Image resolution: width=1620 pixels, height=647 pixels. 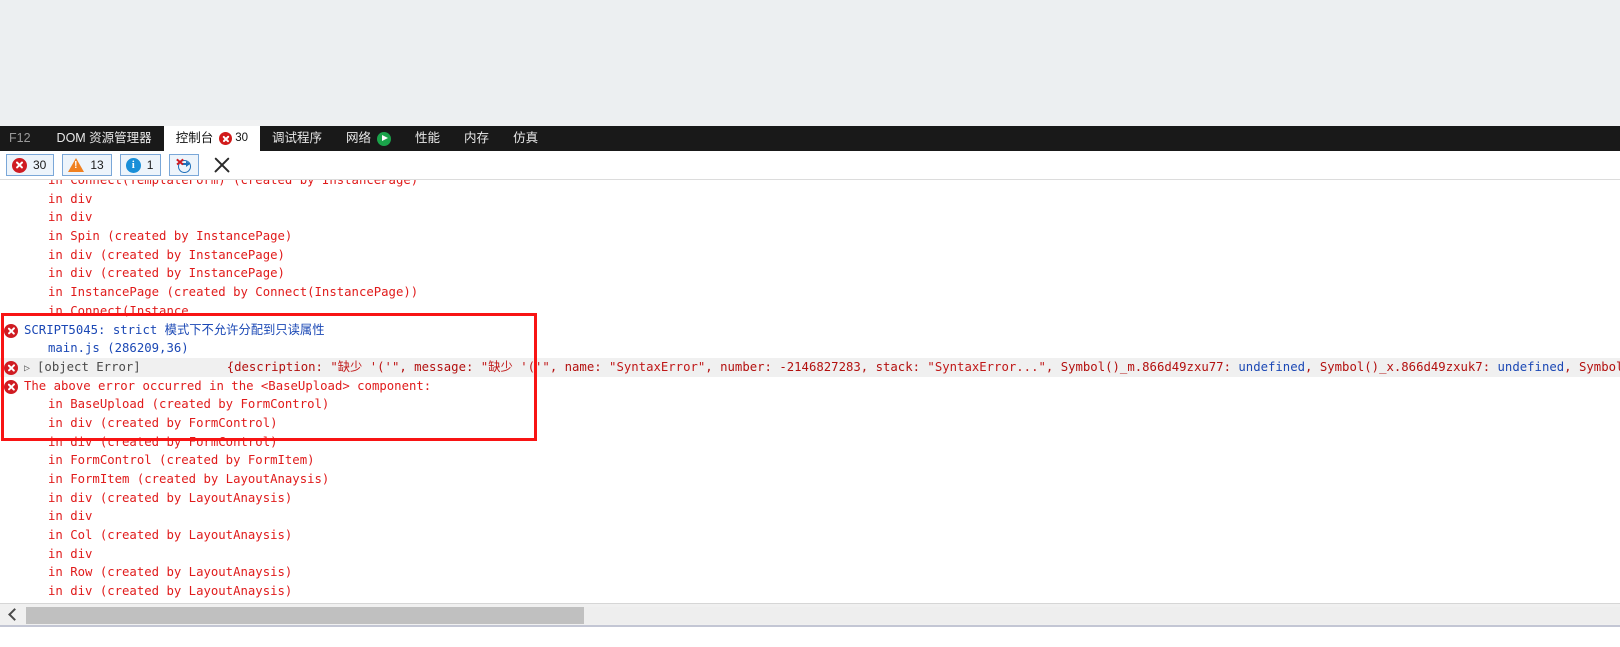 I want to click on info-filter-button: 1, so click(x=140, y=165).